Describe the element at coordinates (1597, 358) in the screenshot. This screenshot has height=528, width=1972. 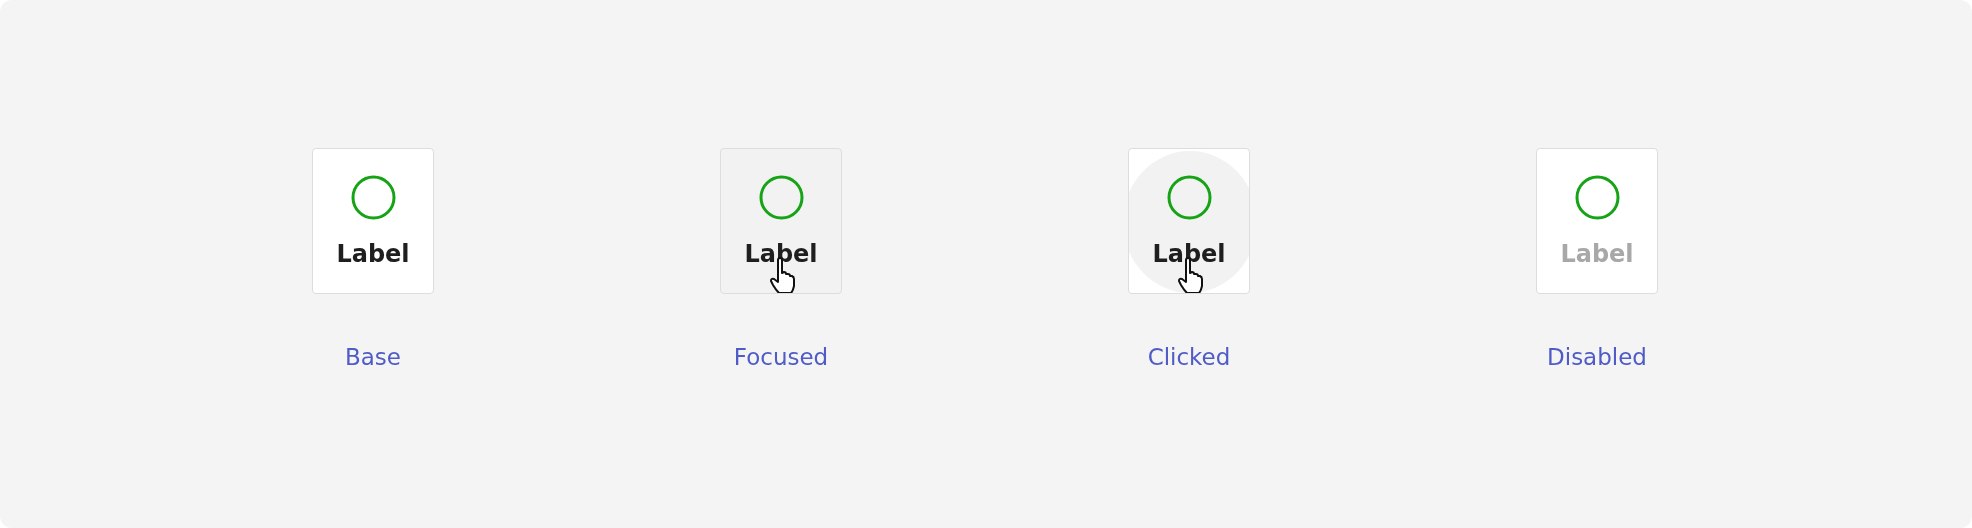
I see `state-caption: Disabled` at that location.